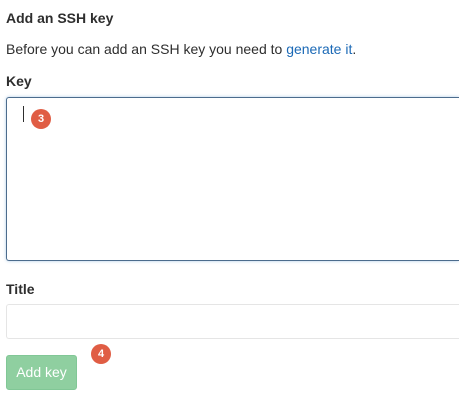  Describe the element at coordinates (20, 289) in the screenshot. I see `title-label: Title` at that location.